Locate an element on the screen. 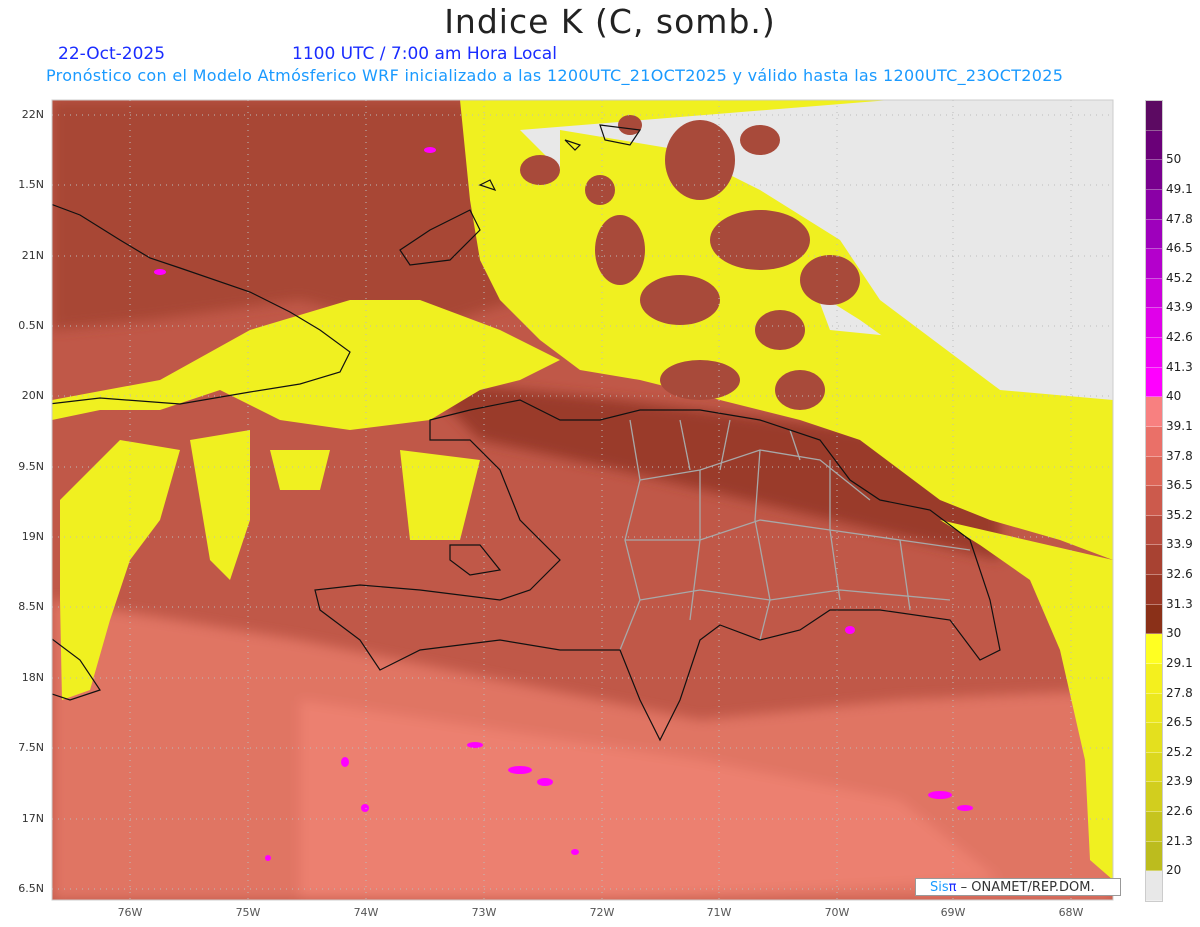  colorbar-label: 23.9 is located at coordinates (1179, 781).